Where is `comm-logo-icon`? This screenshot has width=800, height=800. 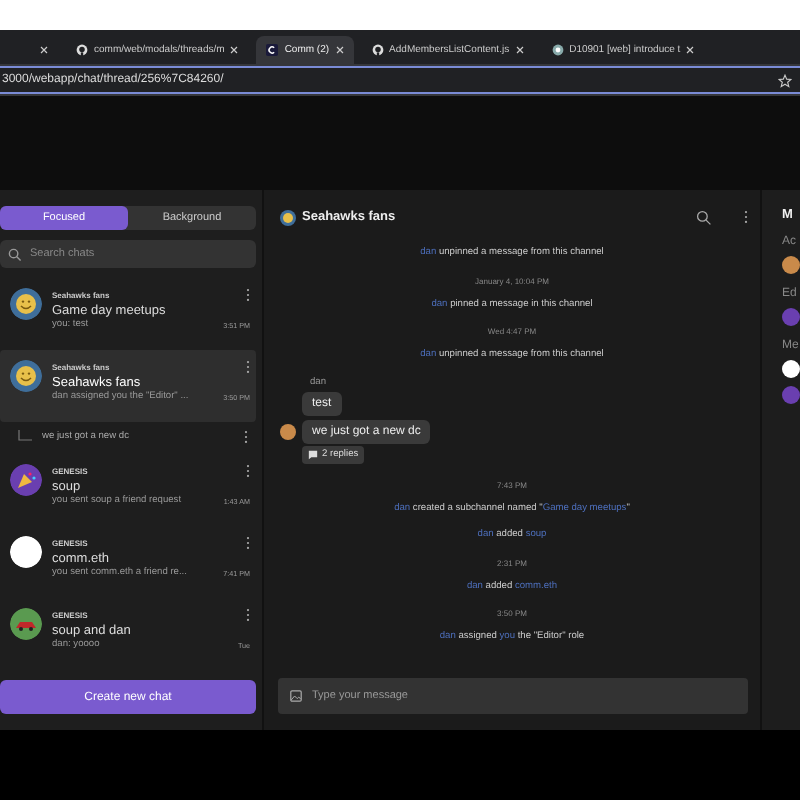
comm-logo-icon is located at coordinates (272, 50).